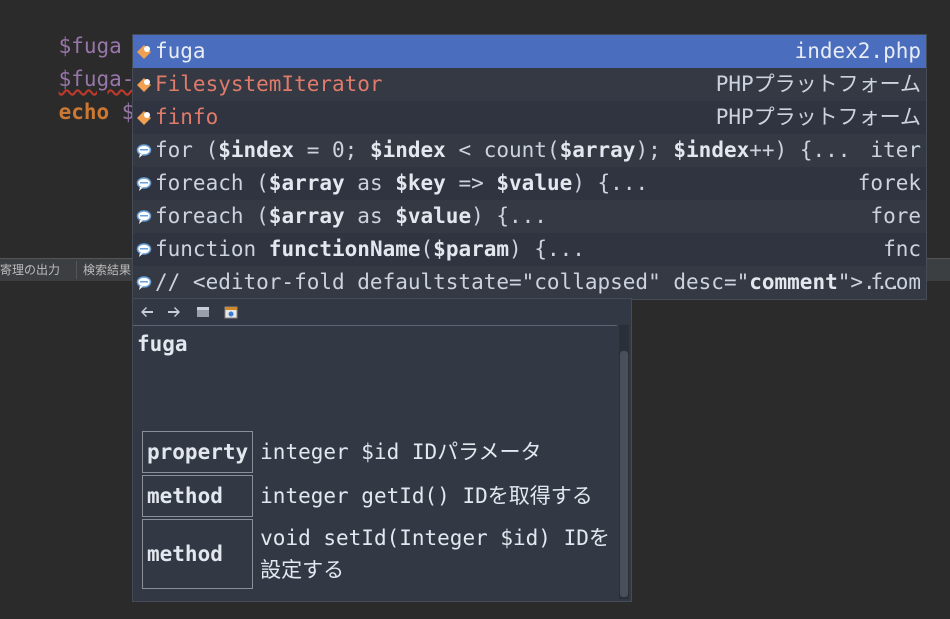  I want to click on template-text: );, so click(654, 150).